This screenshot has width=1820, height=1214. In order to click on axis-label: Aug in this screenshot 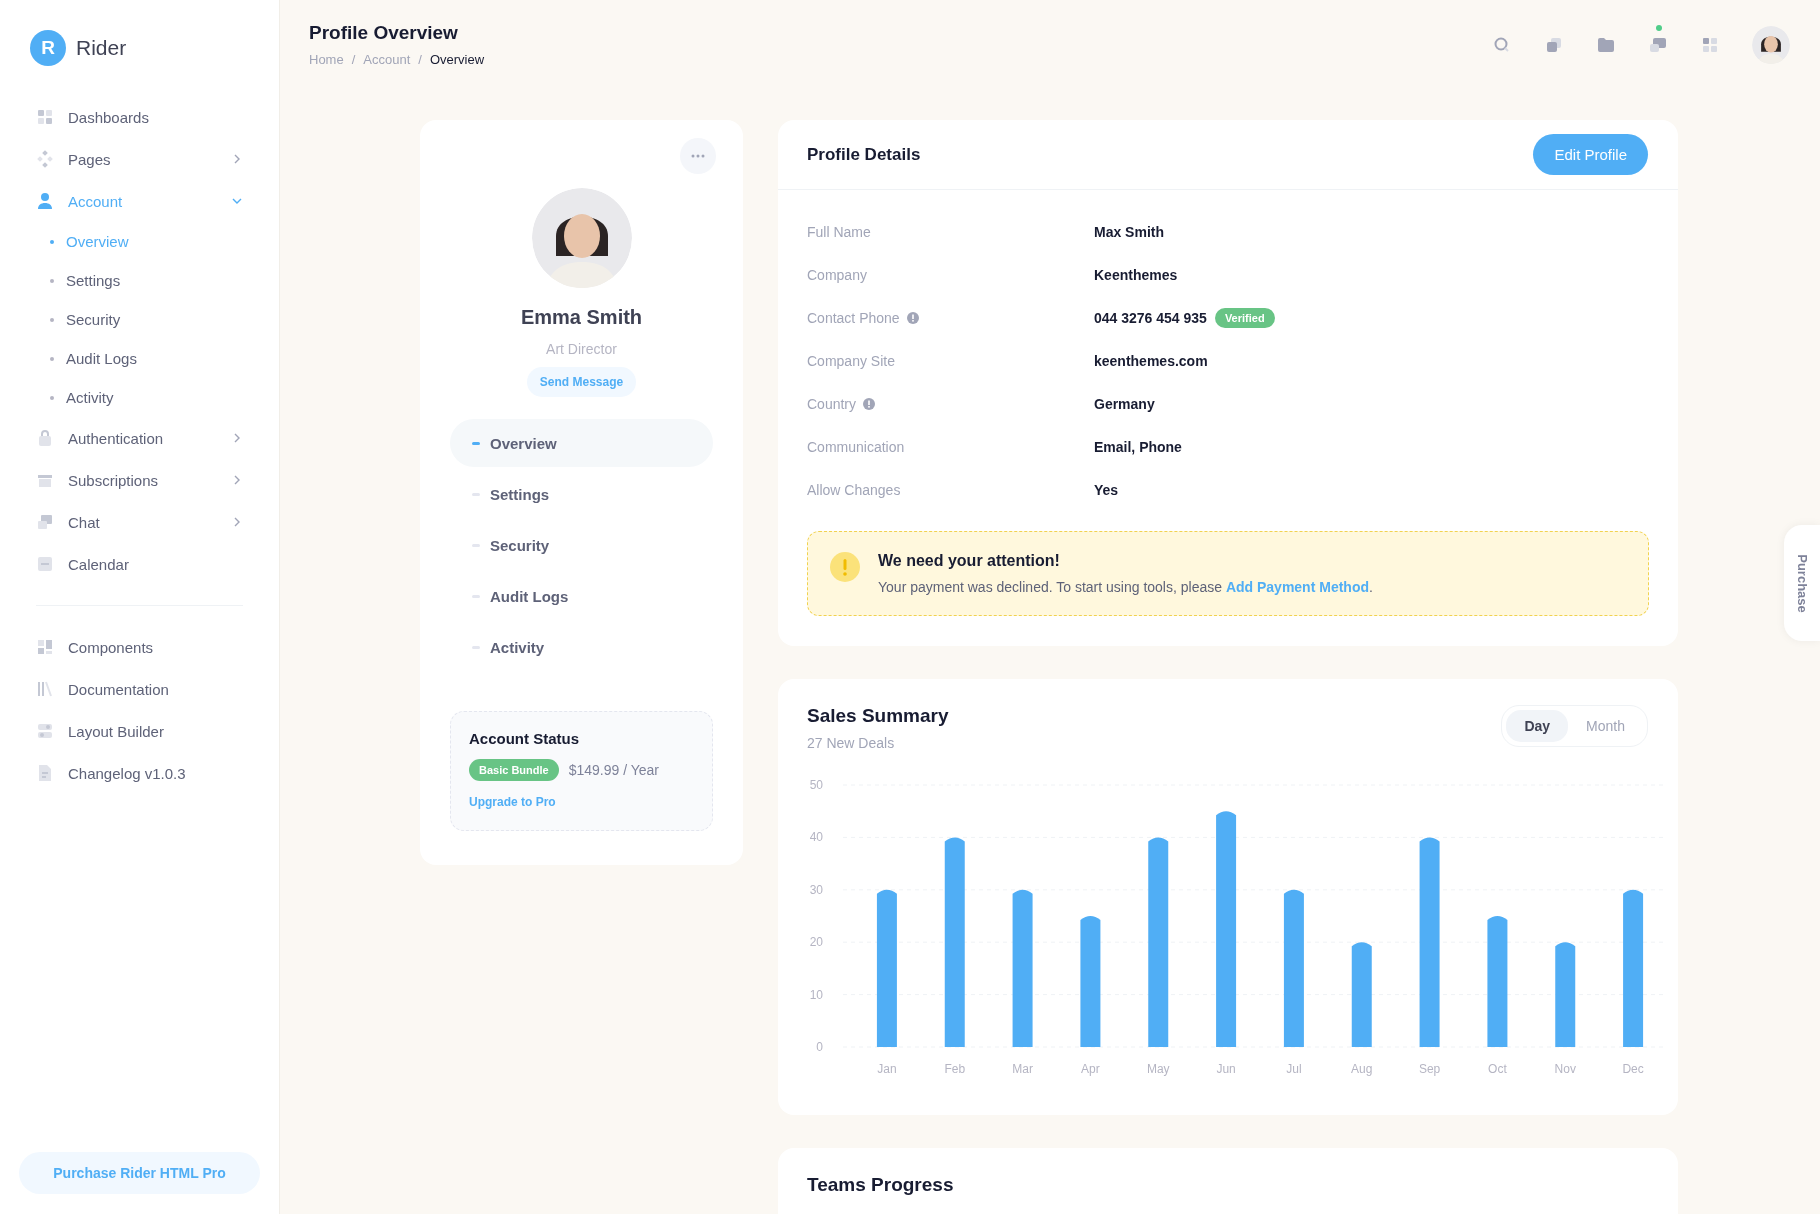, I will do `click(1362, 1069)`.